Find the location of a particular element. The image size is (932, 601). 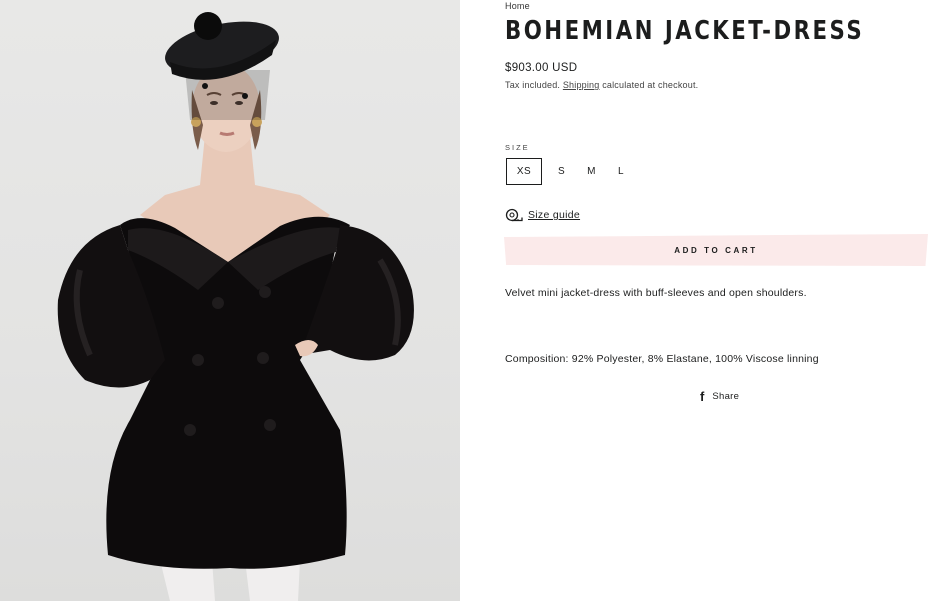

size-selector: XS S M L is located at coordinates (572, 171).